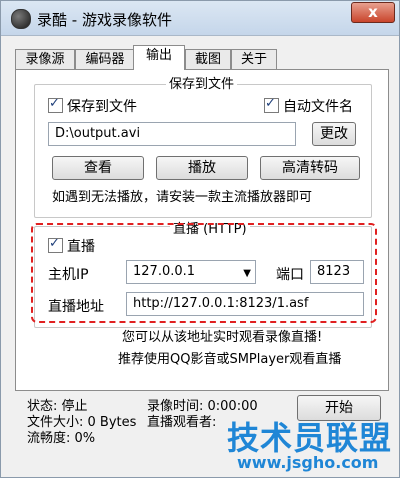 The image size is (400, 478). I want to click on title-bar: 录酷 - 游戏录像软件 x, so click(200, 18).